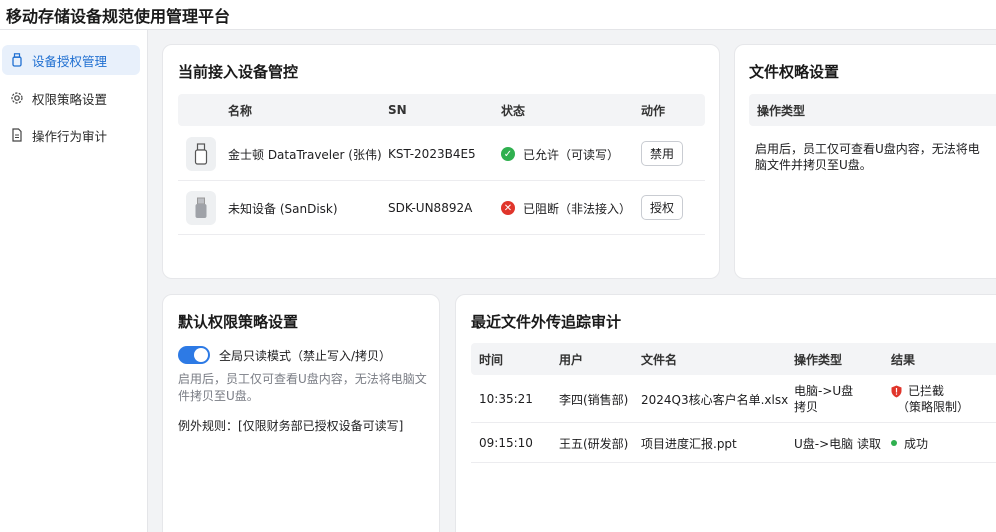 The width and height of the screenshot is (996, 532). I want to click on result-text: 成功, so click(916, 443).